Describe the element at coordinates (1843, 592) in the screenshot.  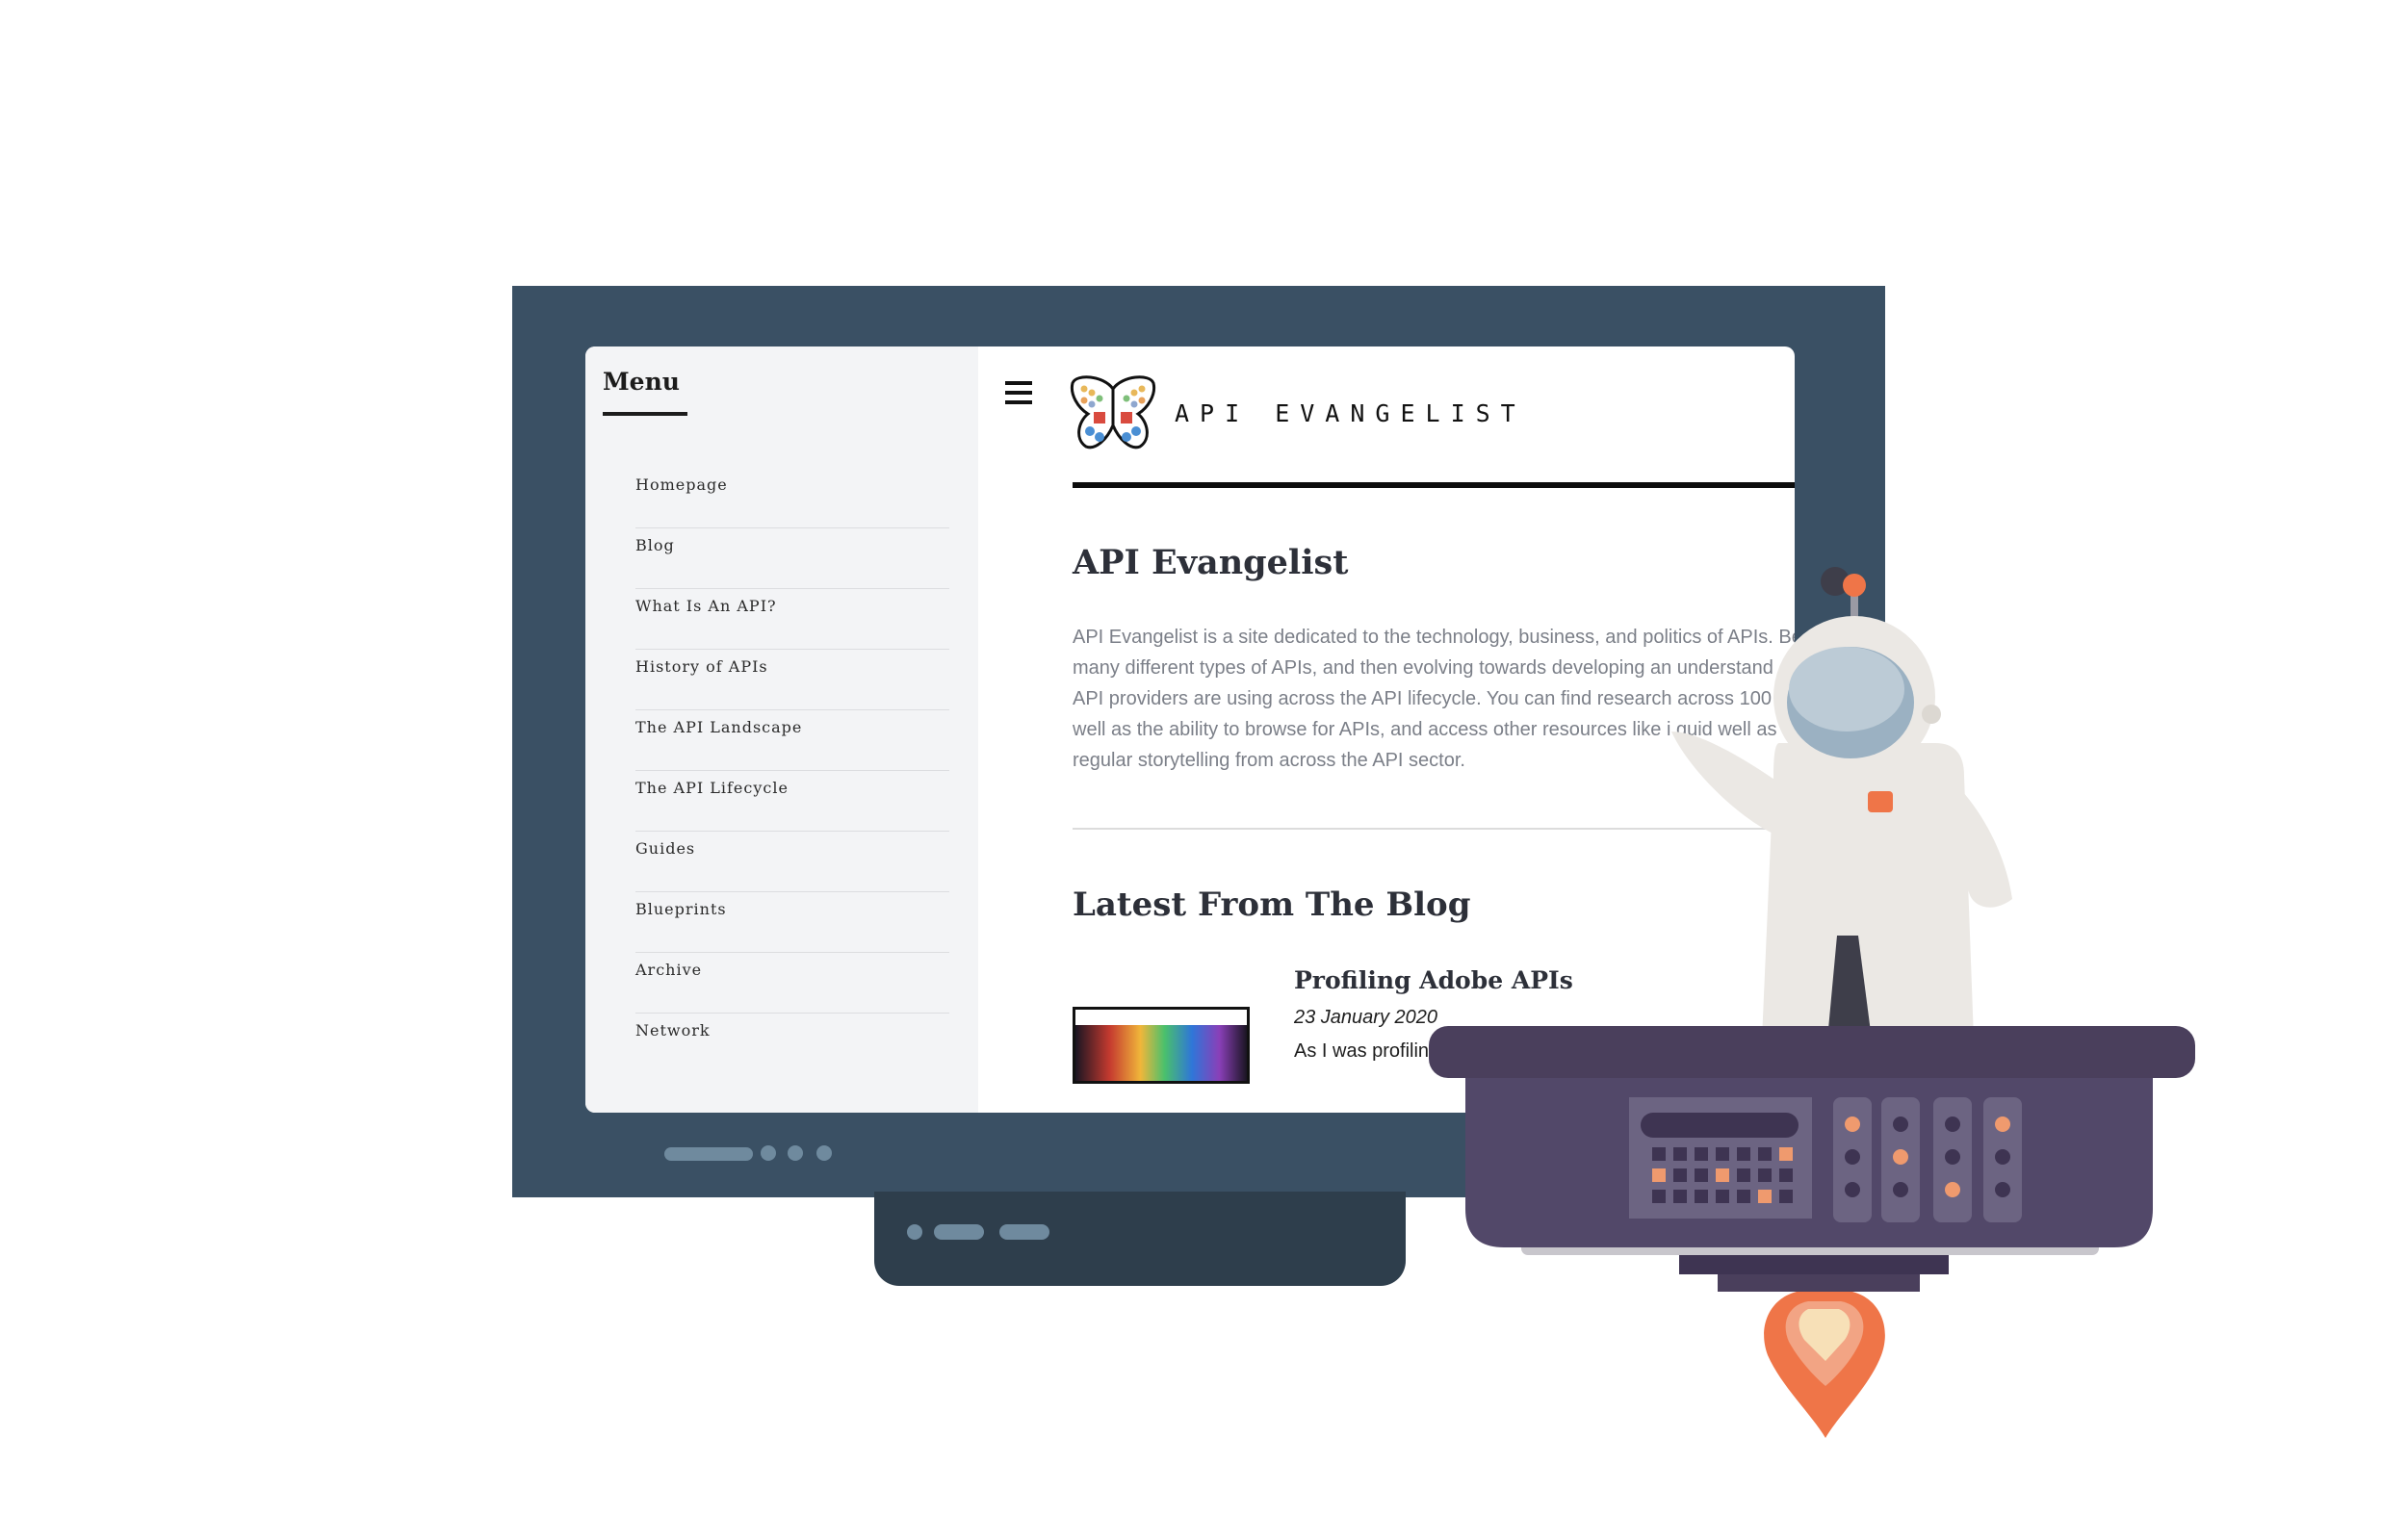
I see `antenna-icon` at that location.